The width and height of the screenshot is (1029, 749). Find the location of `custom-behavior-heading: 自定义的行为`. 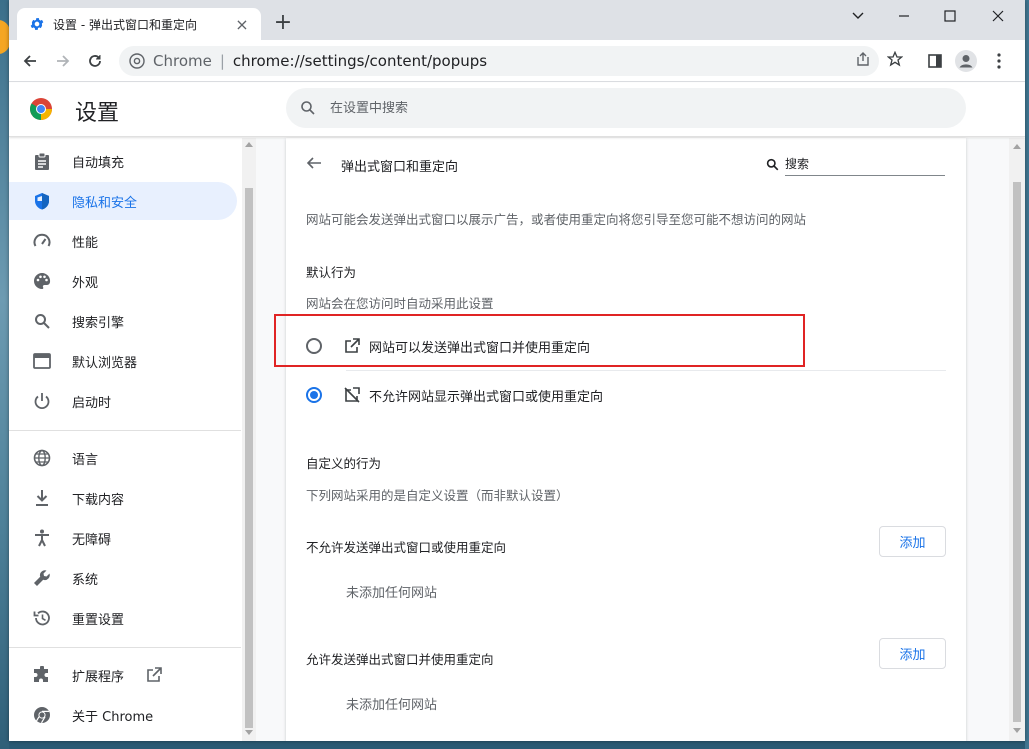

custom-behavior-heading: 自定义的行为 is located at coordinates (344, 463).